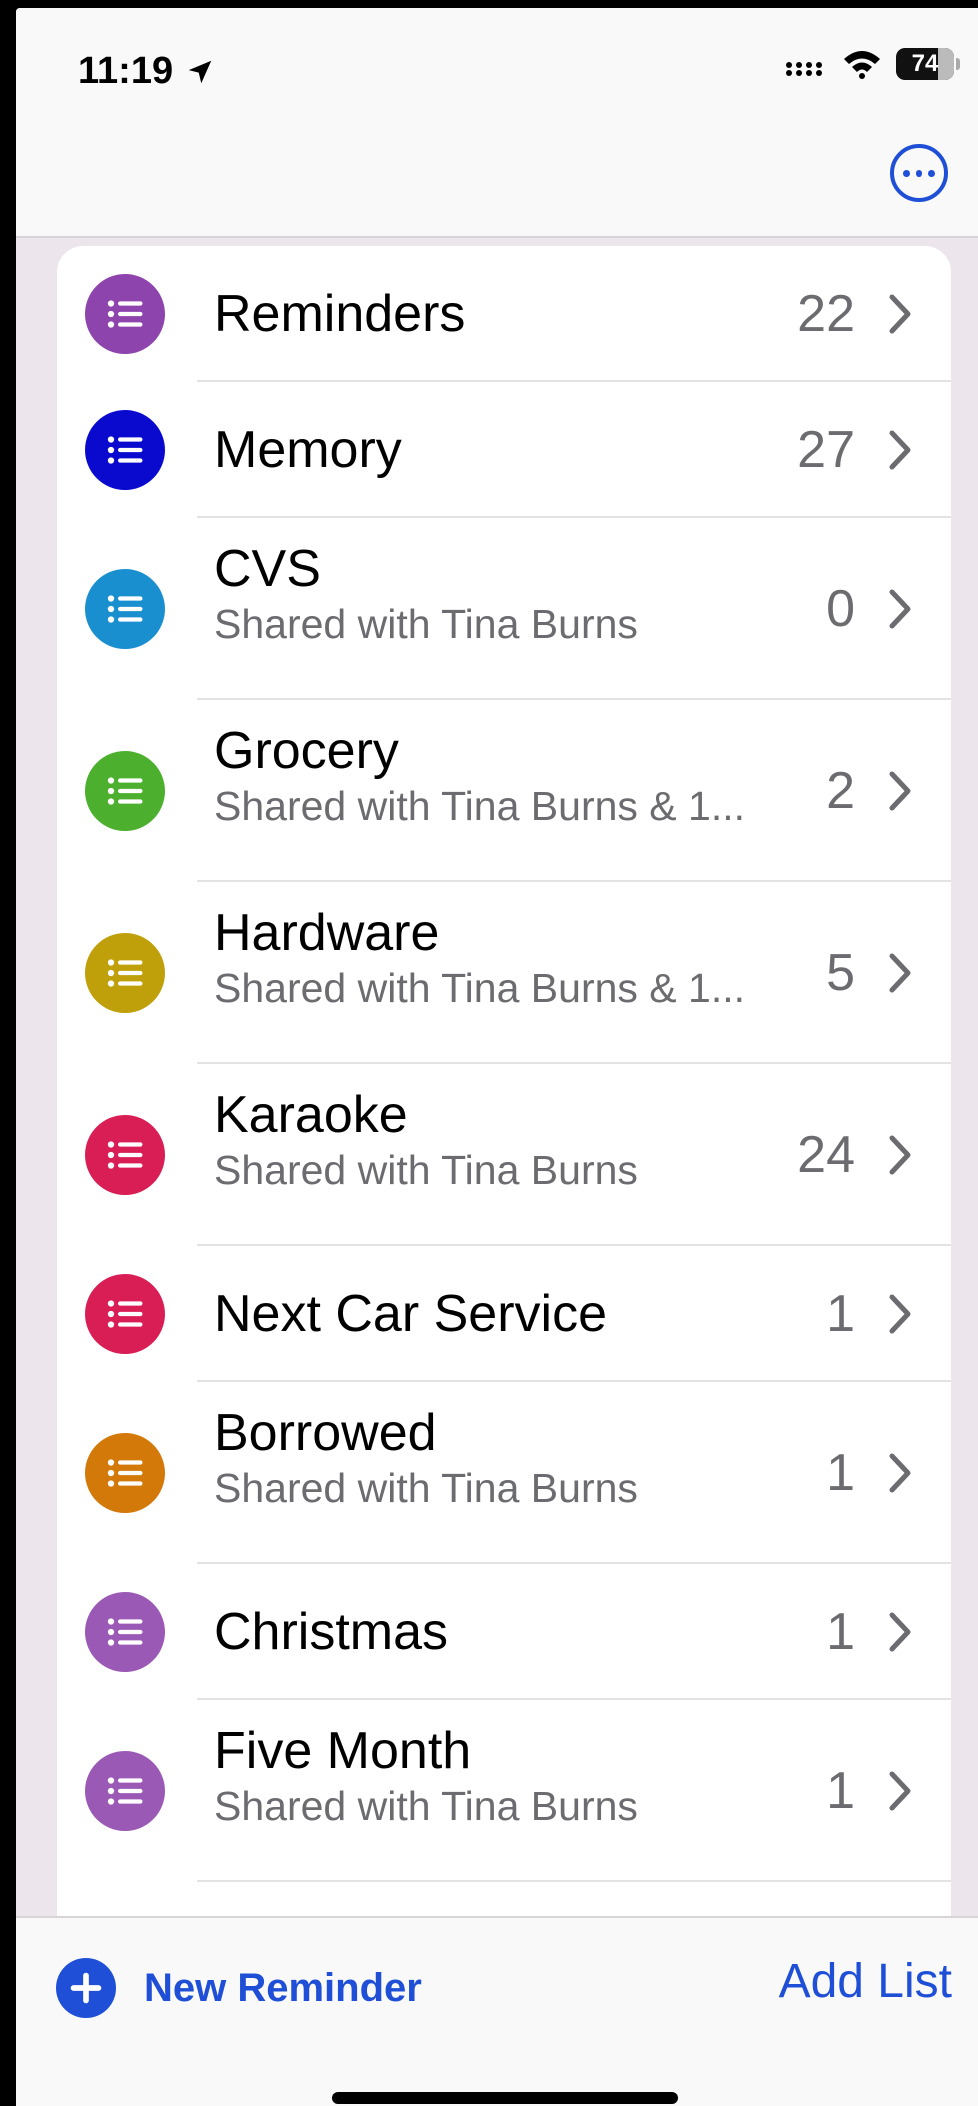 Image resolution: width=978 pixels, height=2106 pixels. What do you see at coordinates (267, 569) in the screenshot?
I see `list-title: CVS` at bounding box center [267, 569].